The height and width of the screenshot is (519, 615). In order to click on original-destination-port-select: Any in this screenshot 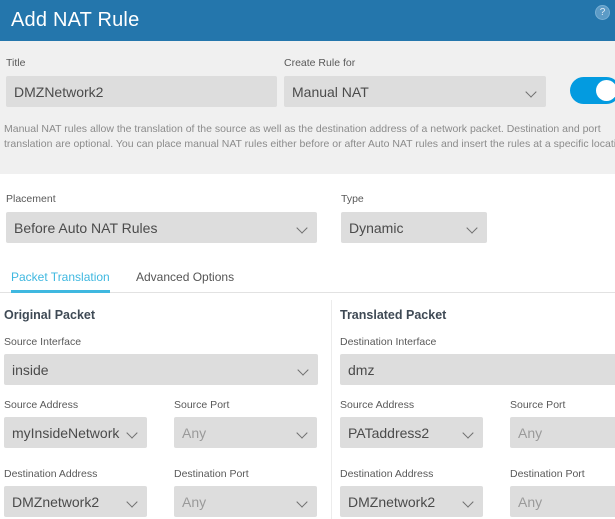, I will do `click(245, 501)`.